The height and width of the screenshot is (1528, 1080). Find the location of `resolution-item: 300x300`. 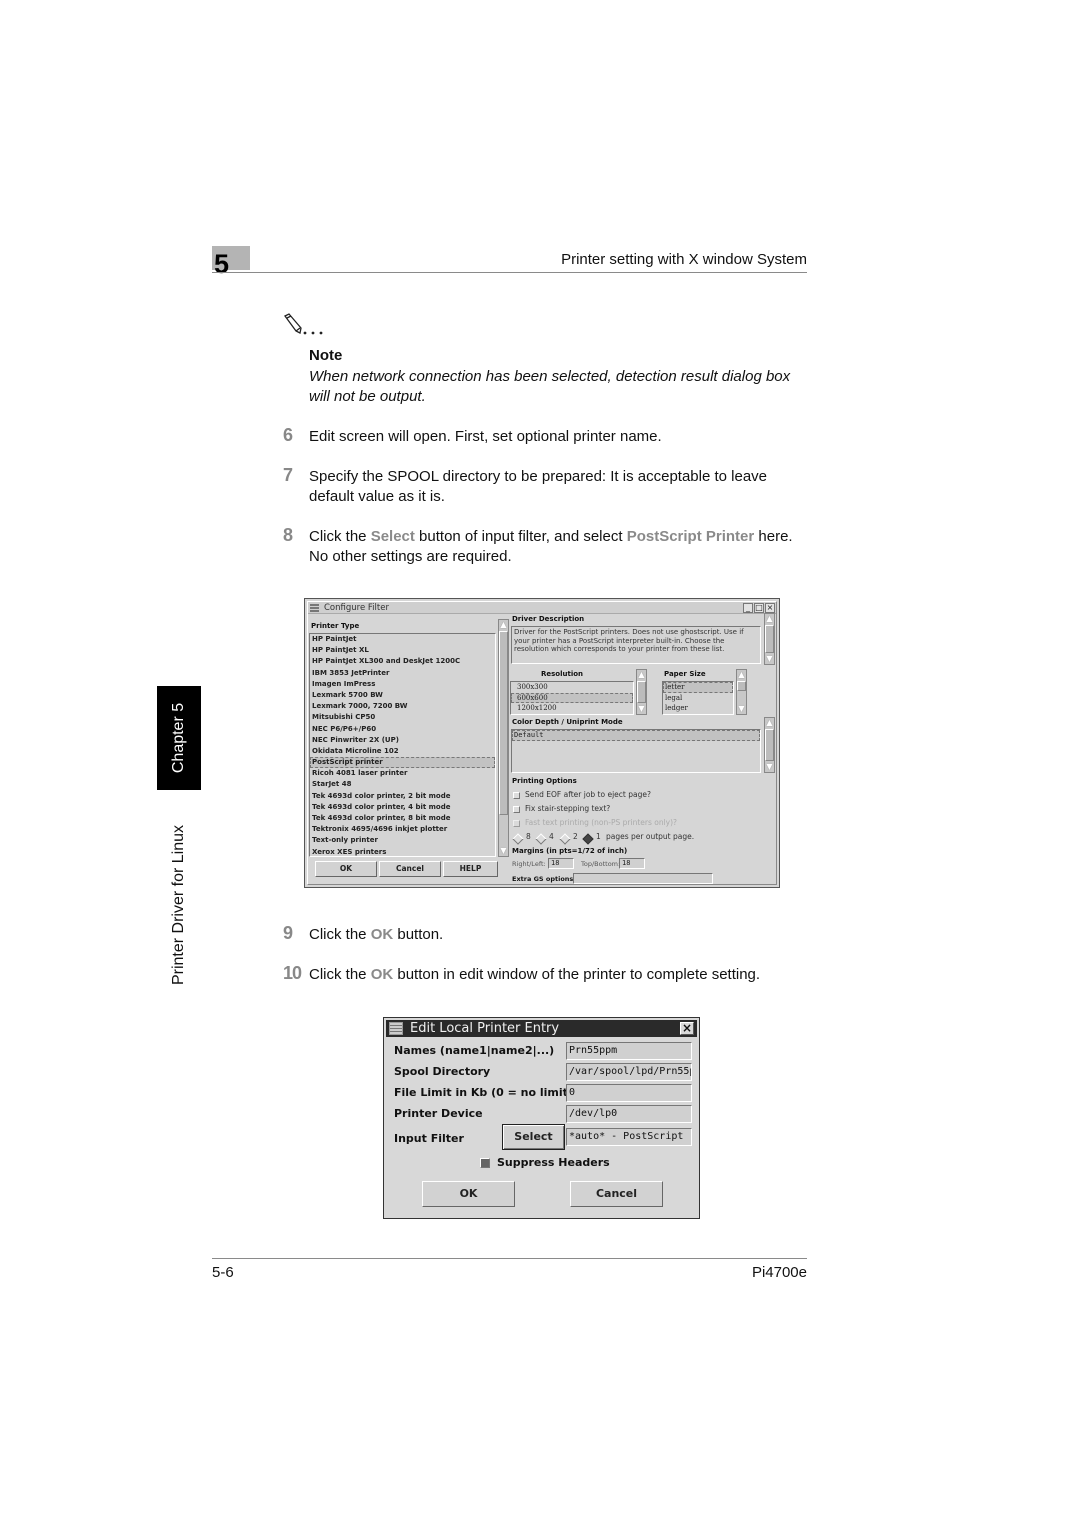

resolution-item: 300x300 is located at coordinates (572, 687).